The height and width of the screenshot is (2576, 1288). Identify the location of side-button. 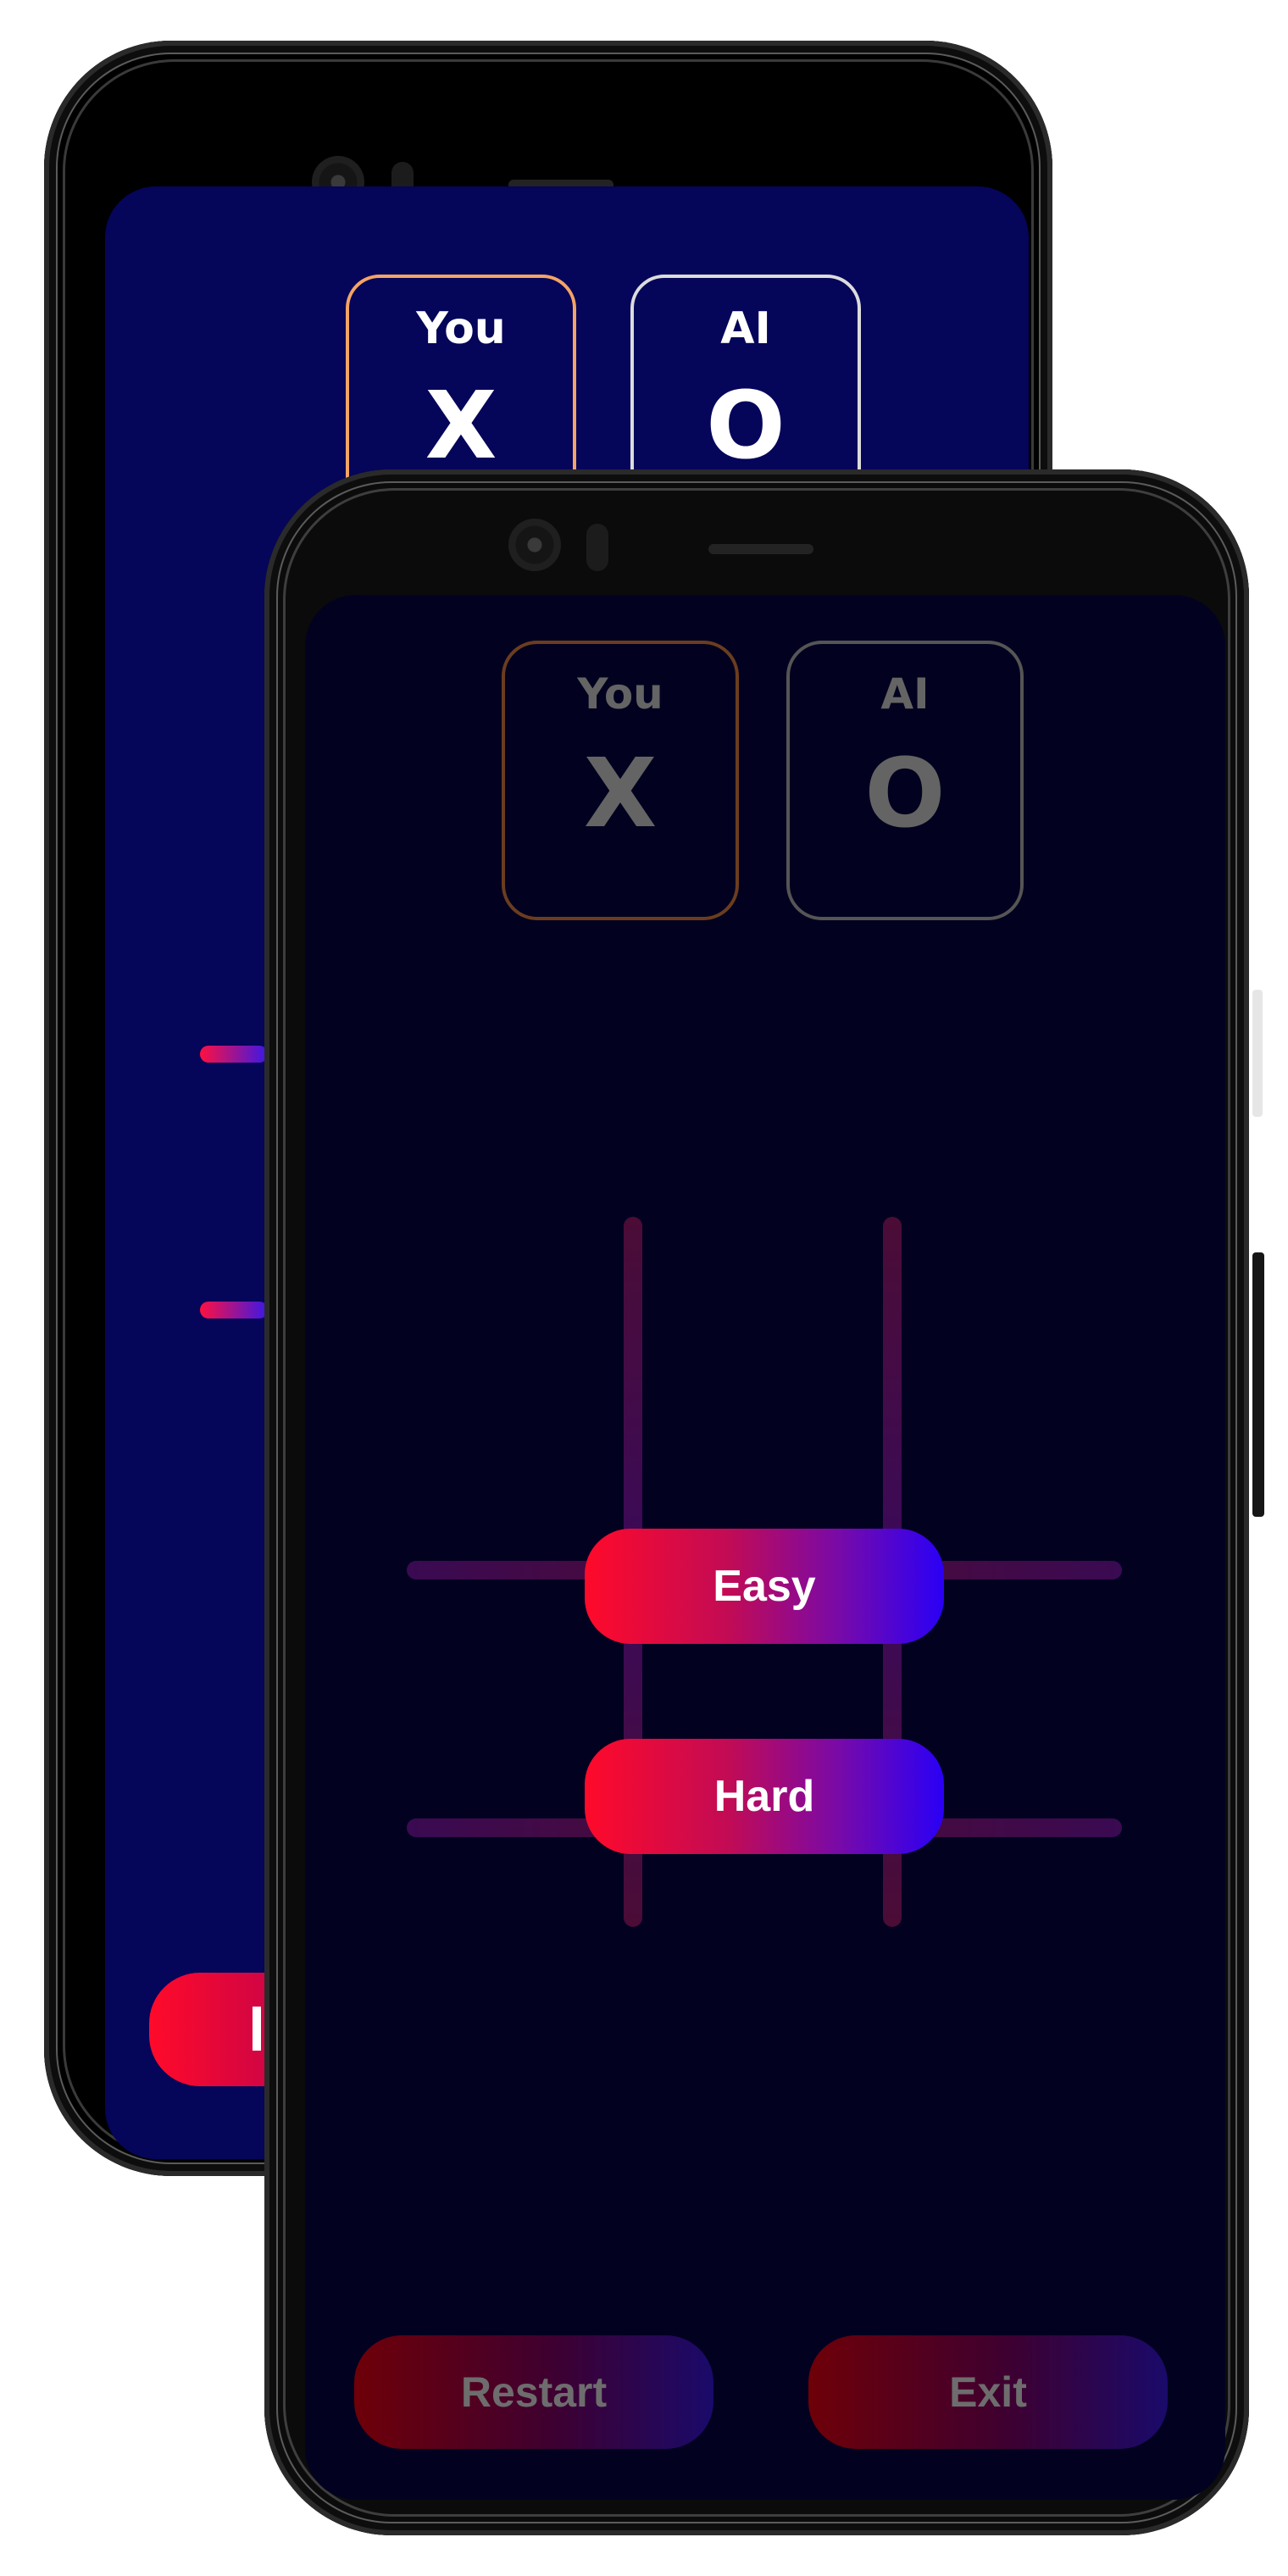
(1257, 1053).